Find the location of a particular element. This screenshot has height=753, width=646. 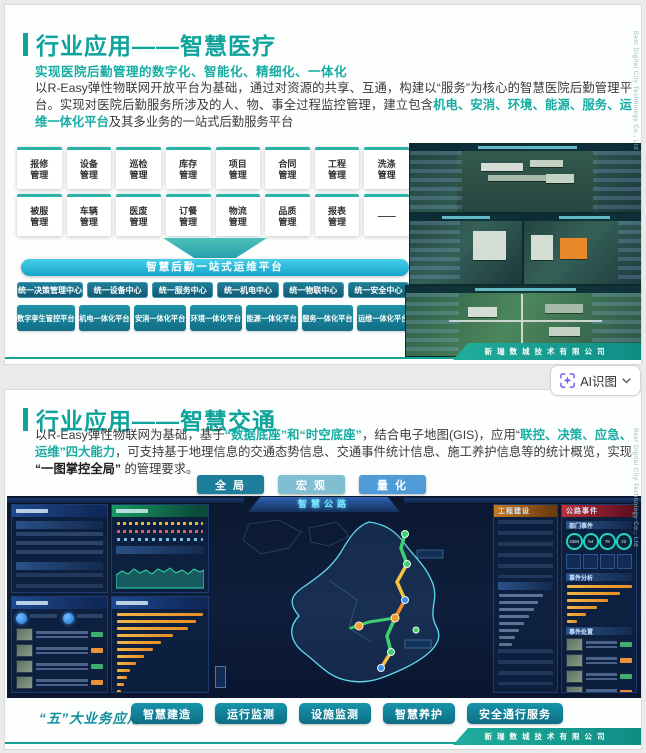

platform-pill: 环境一体化平台 is located at coordinates (216, 318).